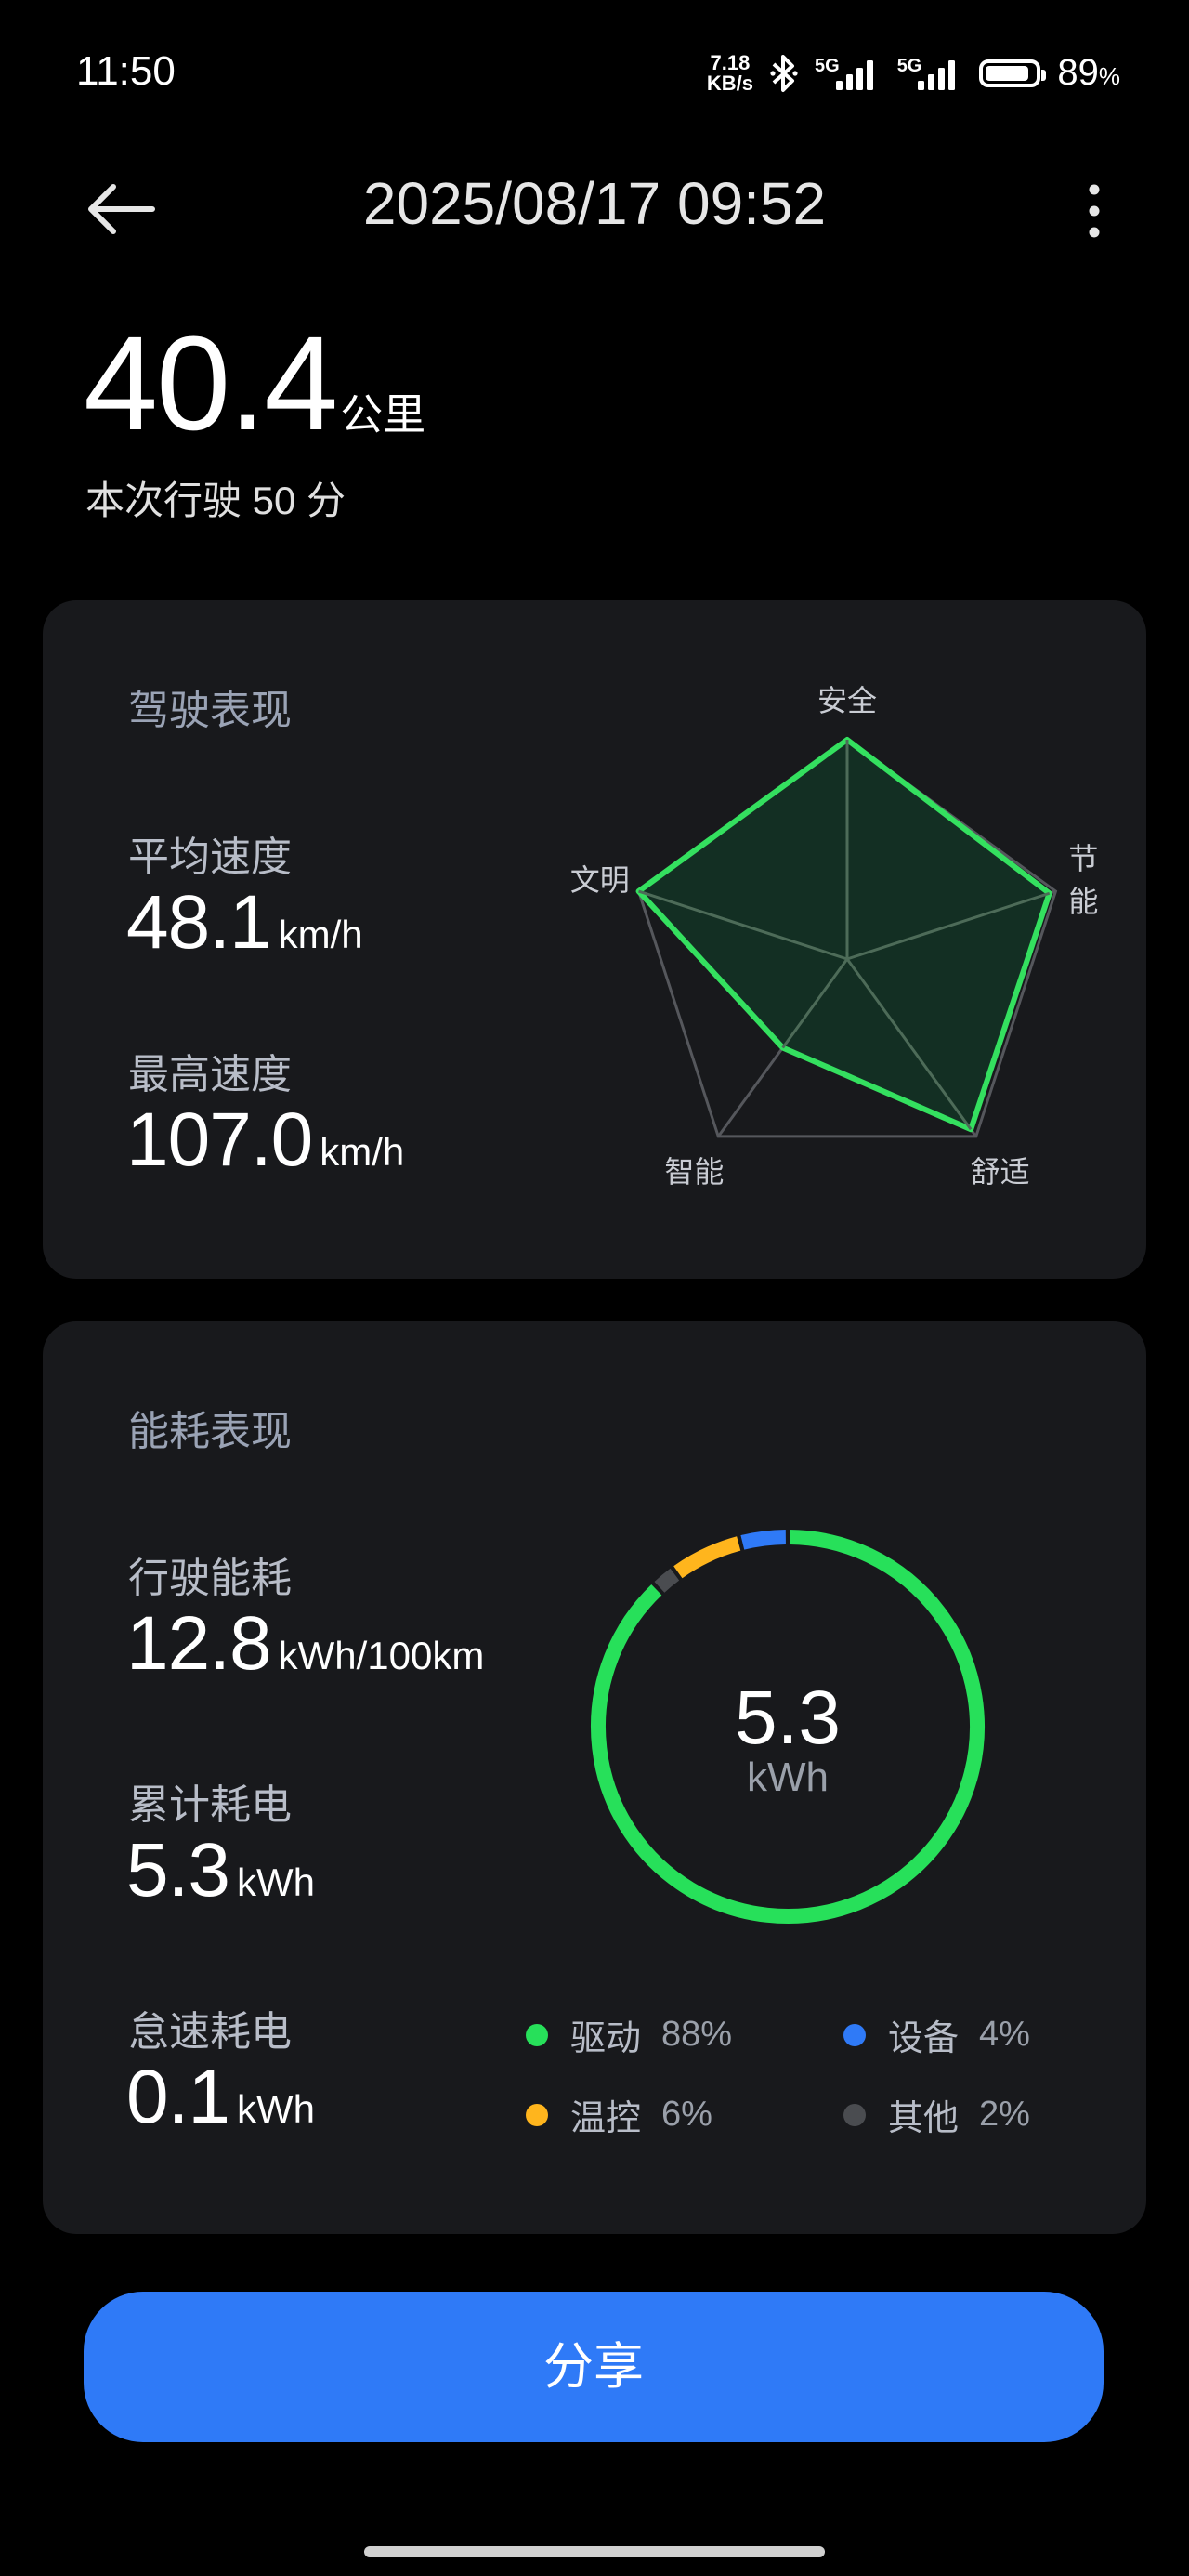 This screenshot has height=2576, width=1189. I want to click on driving-consumption-value: 12.8 kWh/100km, so click(305, 1643).